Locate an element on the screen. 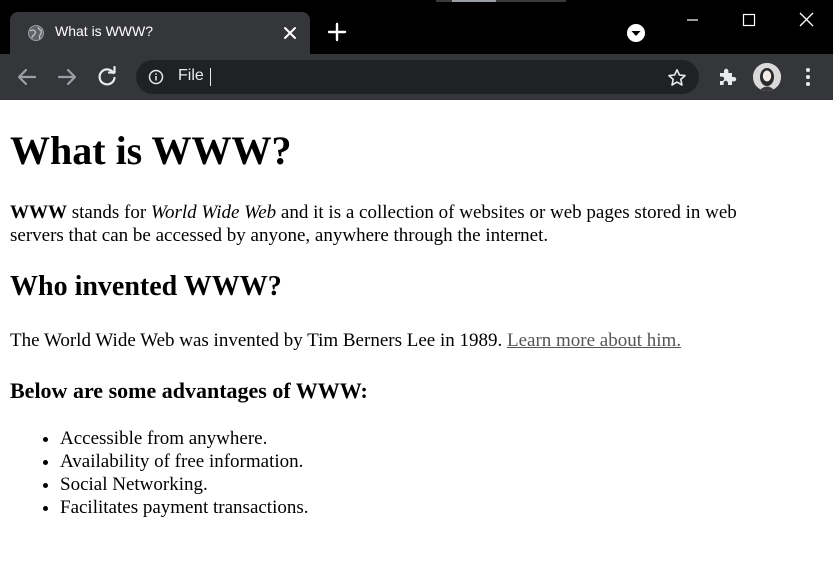 The image size is (833, 580). list-item: Availability of free information. is located at coordinates (184, 461).